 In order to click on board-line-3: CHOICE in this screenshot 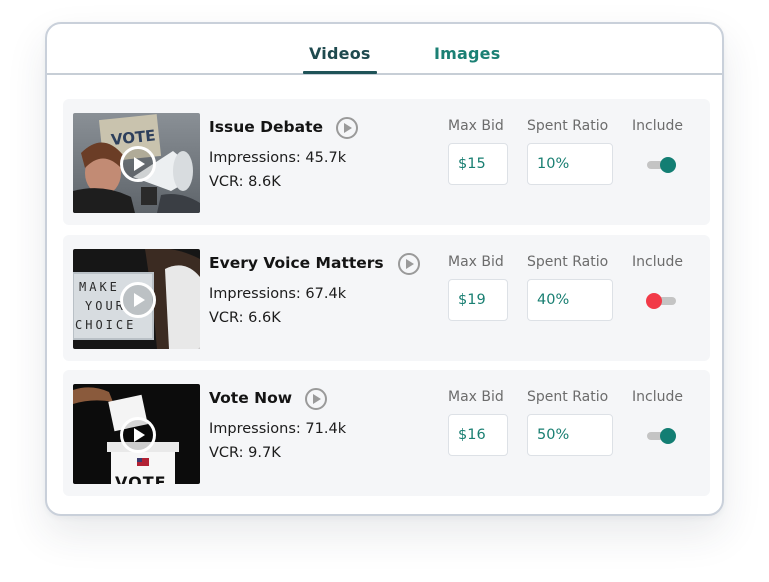, I will do `click(105, 325)`.